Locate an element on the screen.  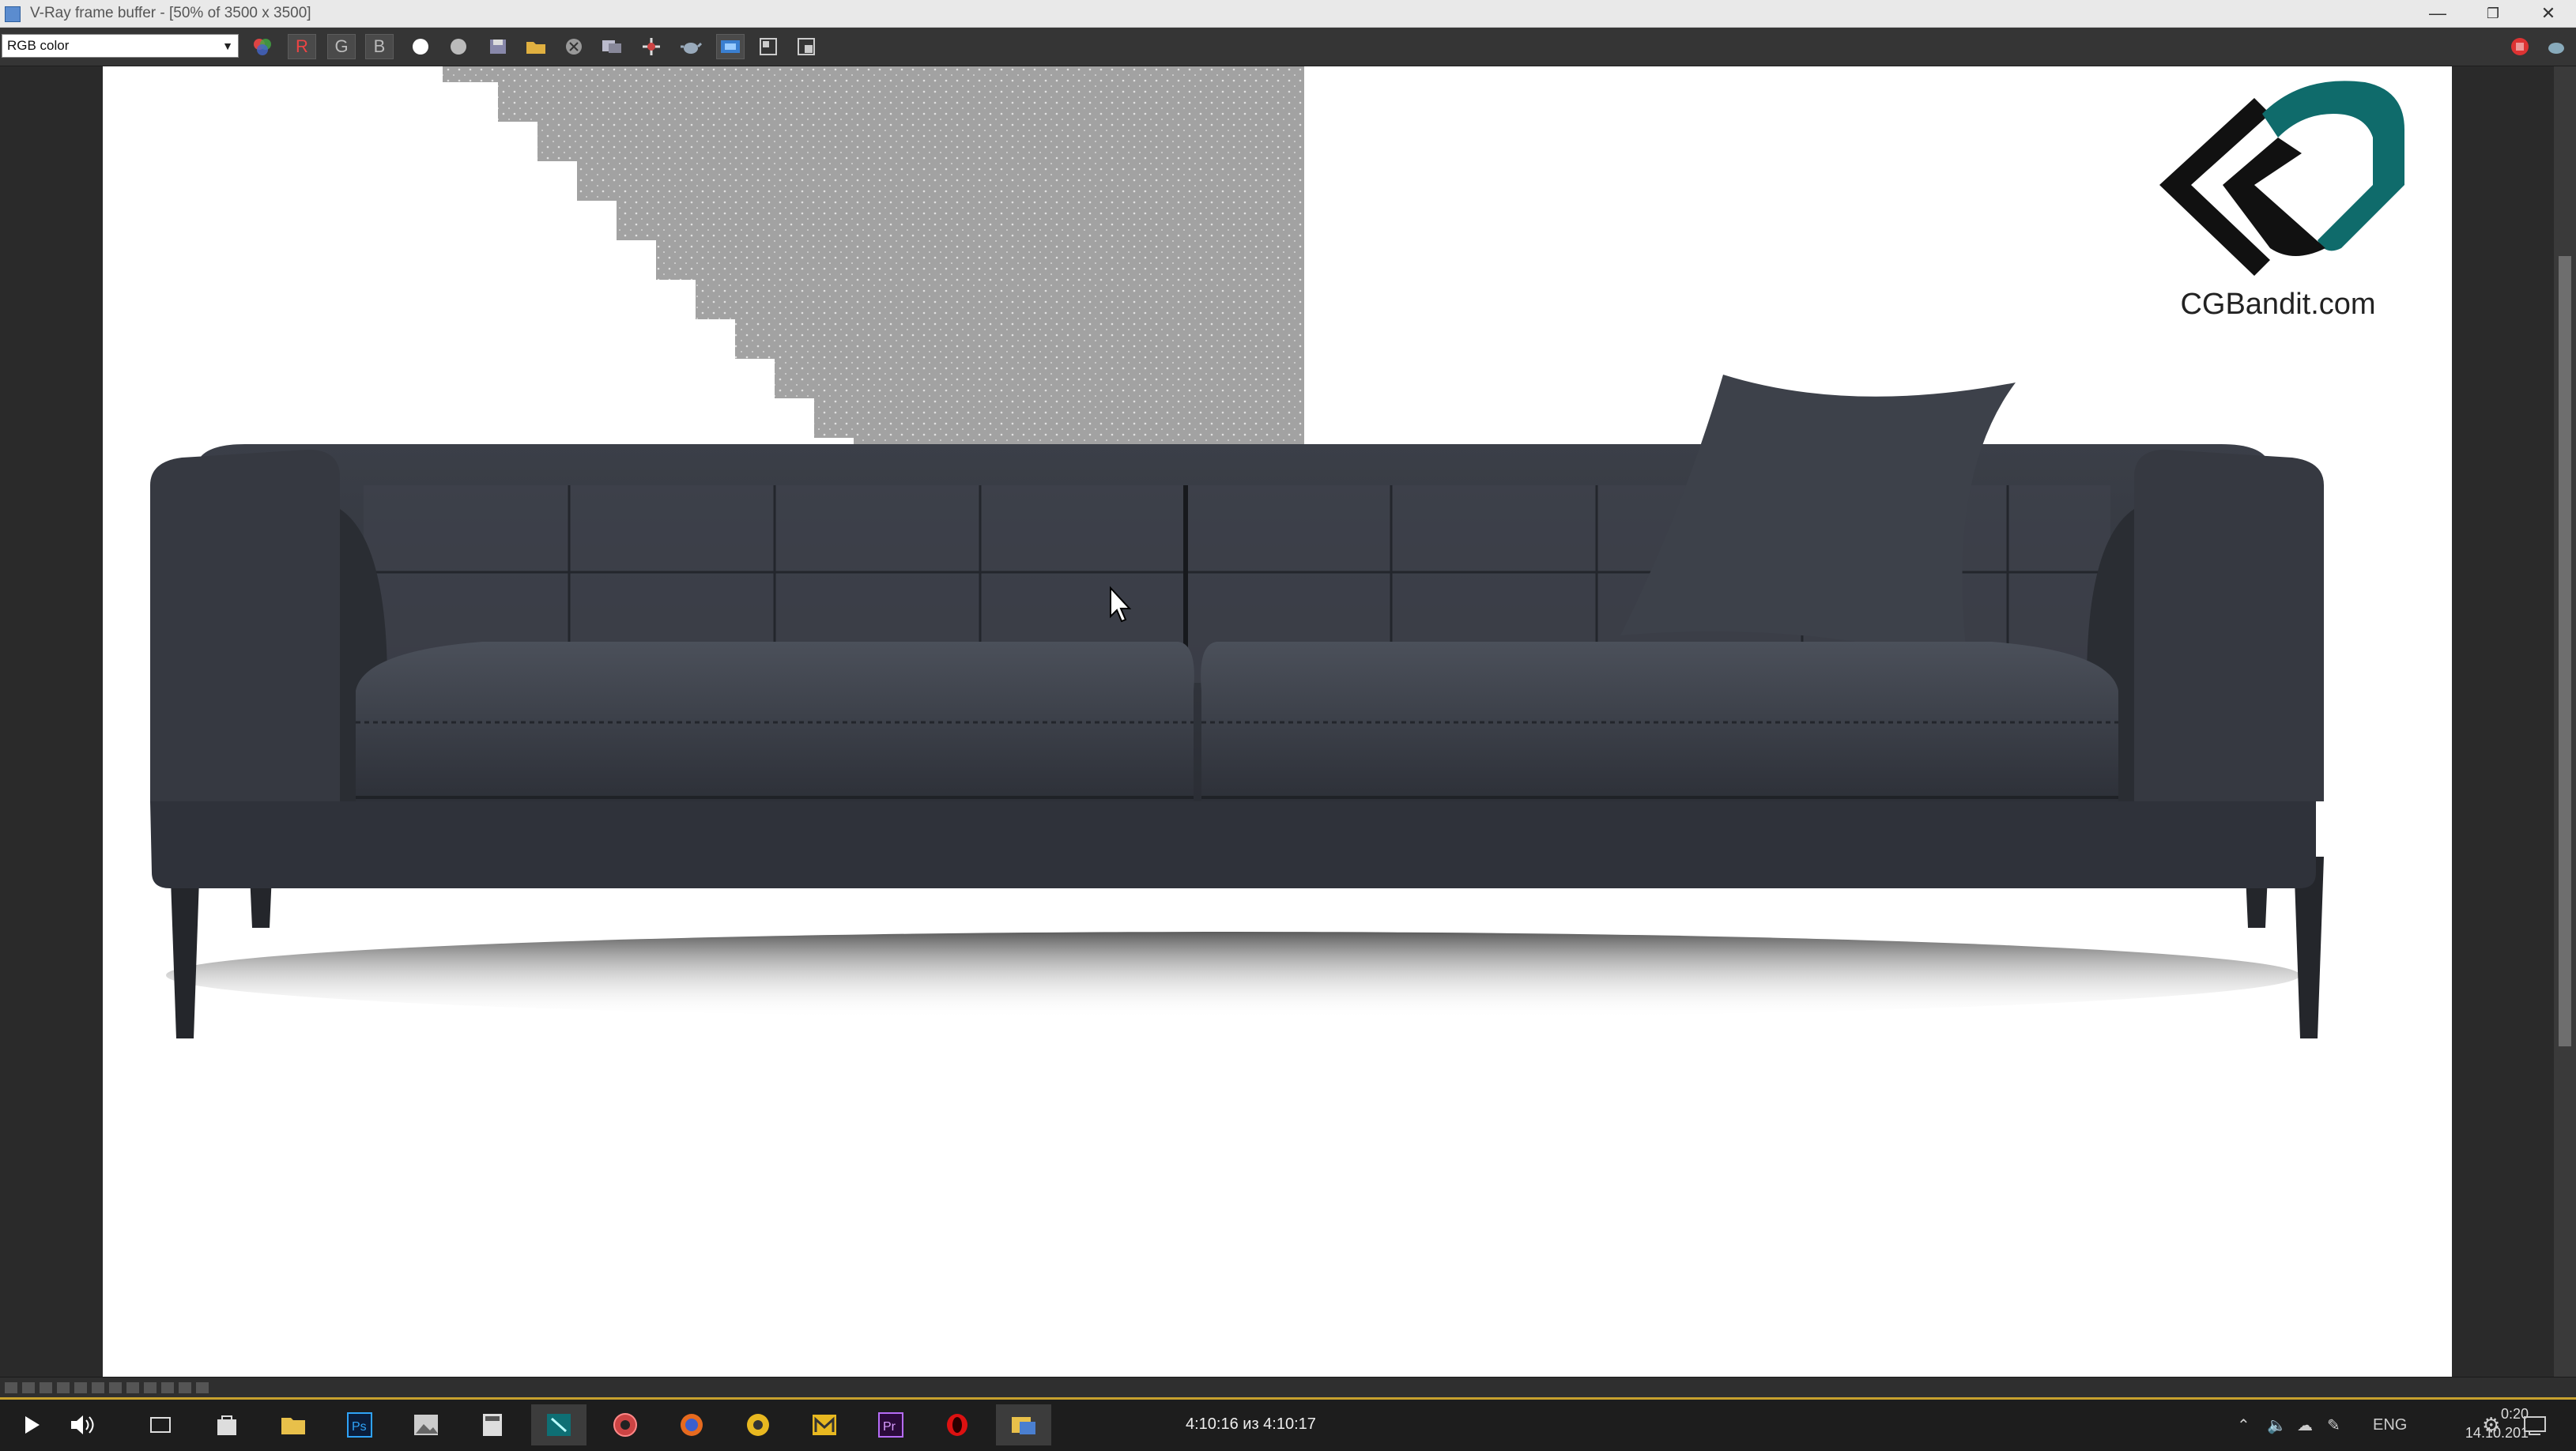
channel-select-value: RGB color is located at coordinates (38, 45).